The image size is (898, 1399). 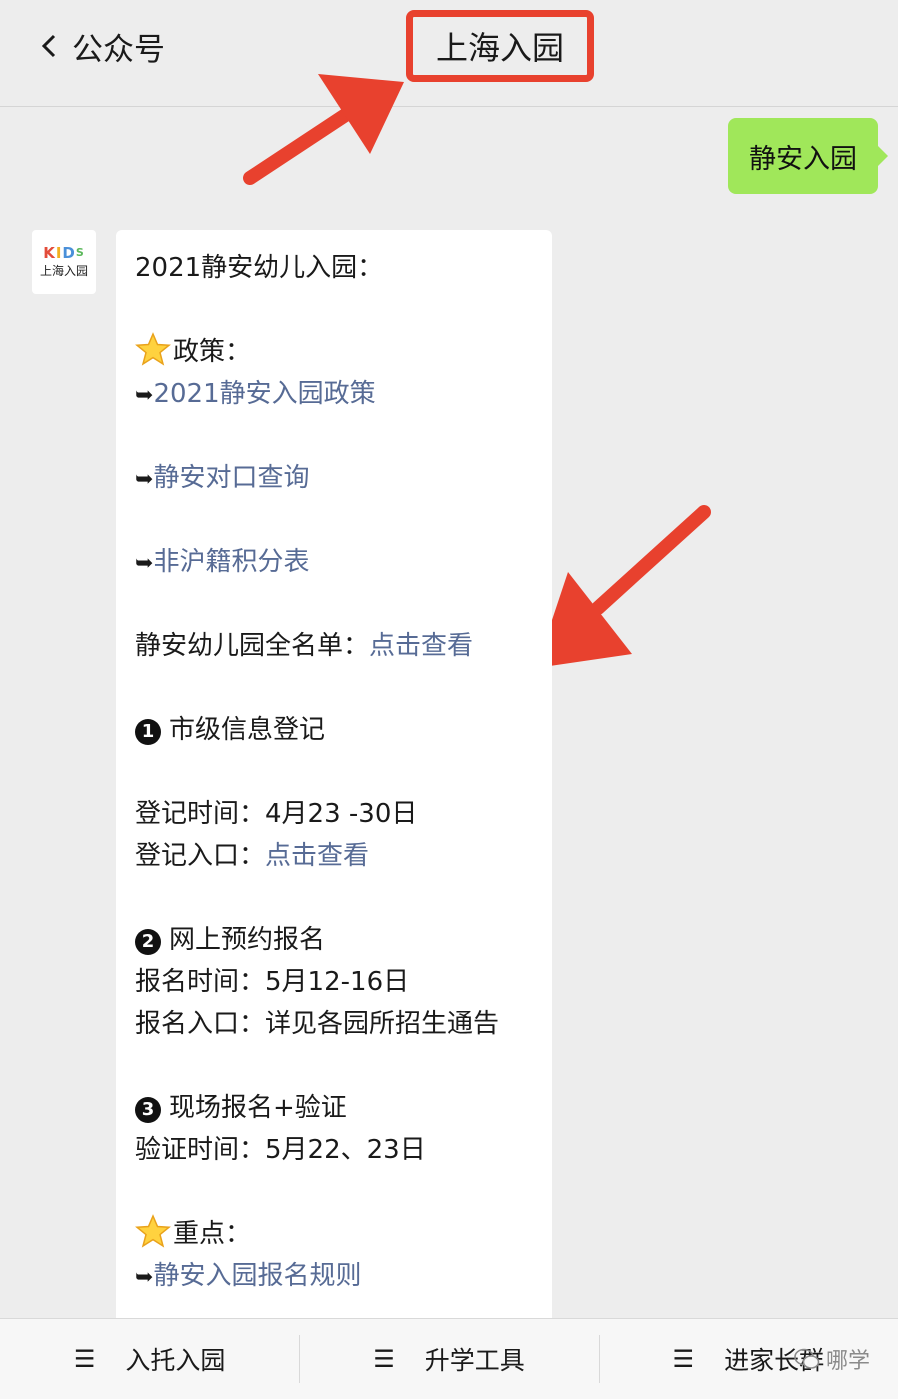 What do you see at coordinates (247, 730) in the screenshot?
I see `step1-title: 市级信息登记` at bounding box center [247, 730].